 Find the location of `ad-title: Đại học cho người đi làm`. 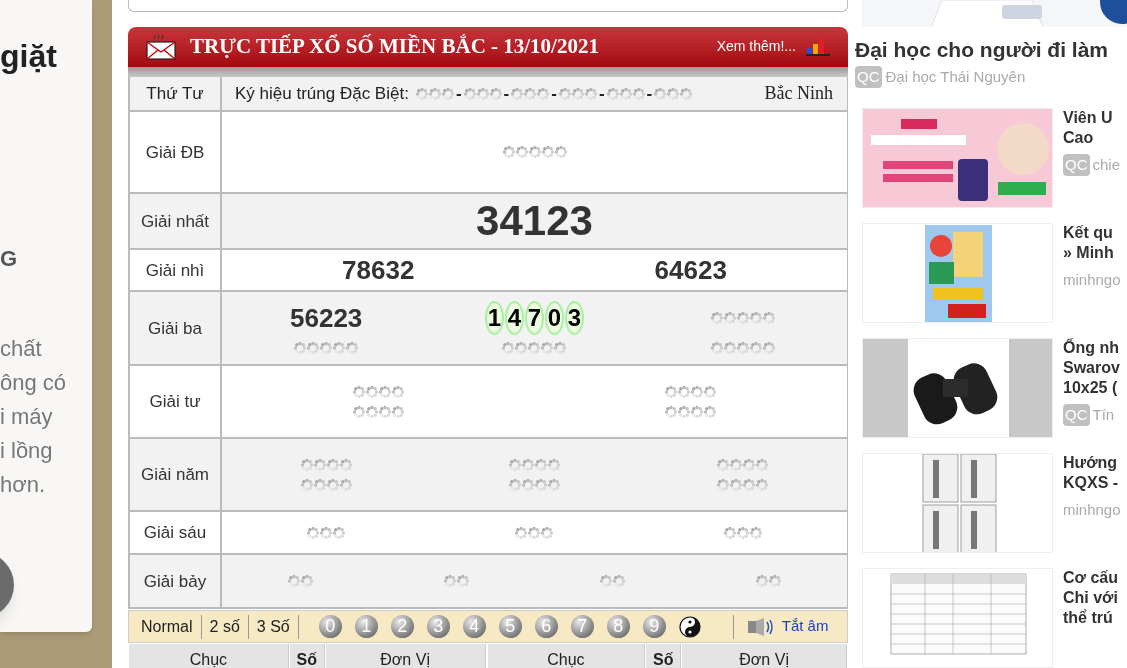

ad-title: Đại học cho người đi làm is located at coordinates (991, 49).